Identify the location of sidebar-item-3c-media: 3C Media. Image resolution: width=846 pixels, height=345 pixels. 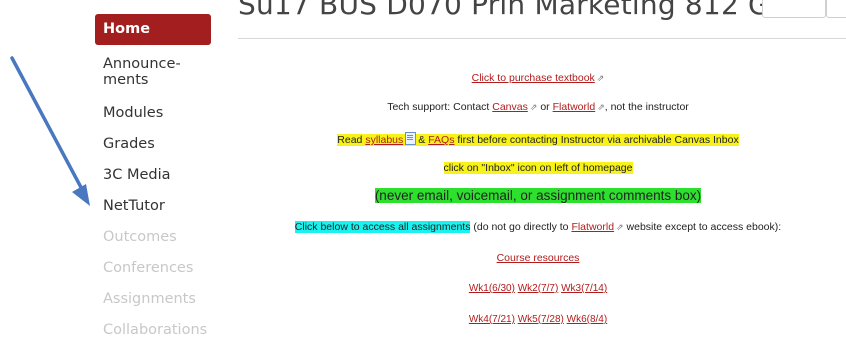
(153, 175).